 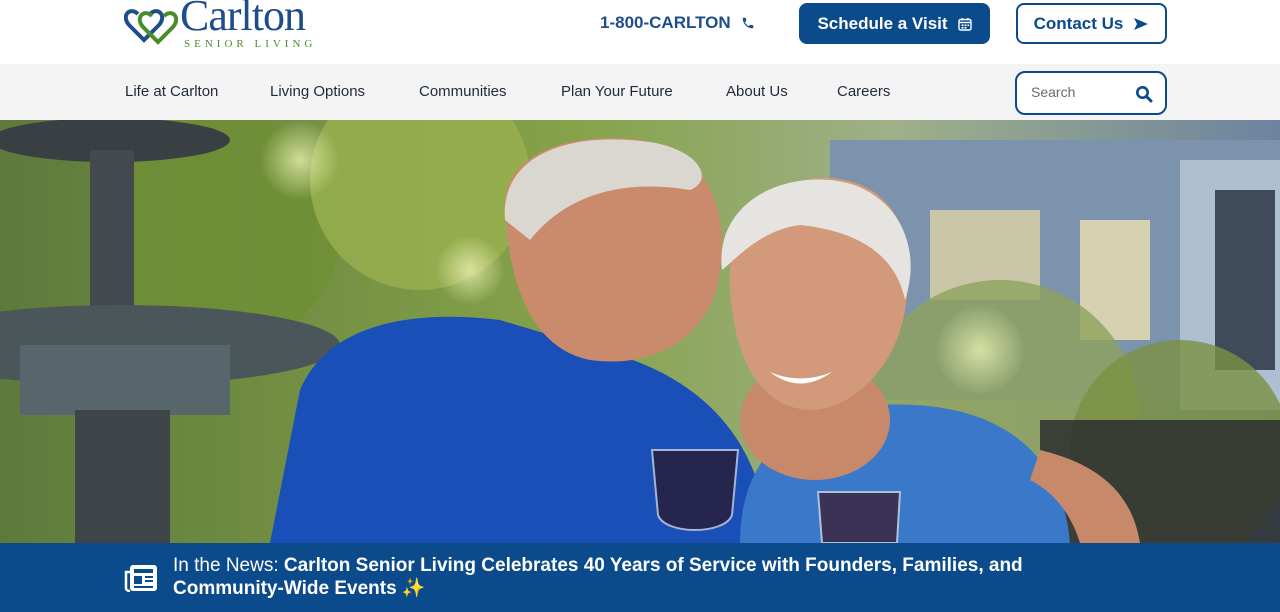 I want to click on sparkles-emoji: ✨, so click(x=413, y=588).